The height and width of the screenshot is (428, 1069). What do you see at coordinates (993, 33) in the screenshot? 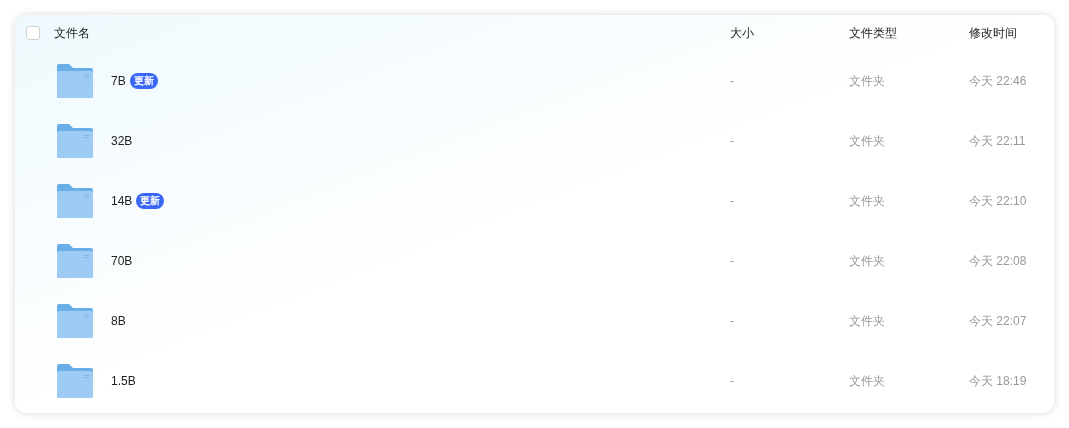
I see `column-header: 修改时间` at bounding box center [993, 33].